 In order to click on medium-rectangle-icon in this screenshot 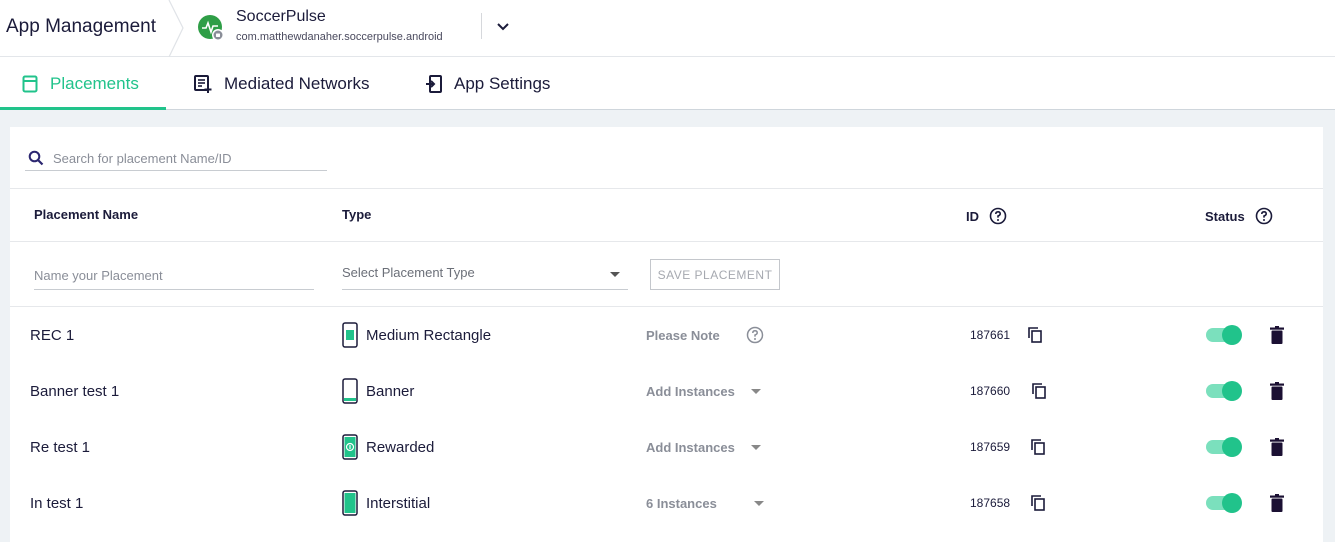, I will do `click(350, 335)`.